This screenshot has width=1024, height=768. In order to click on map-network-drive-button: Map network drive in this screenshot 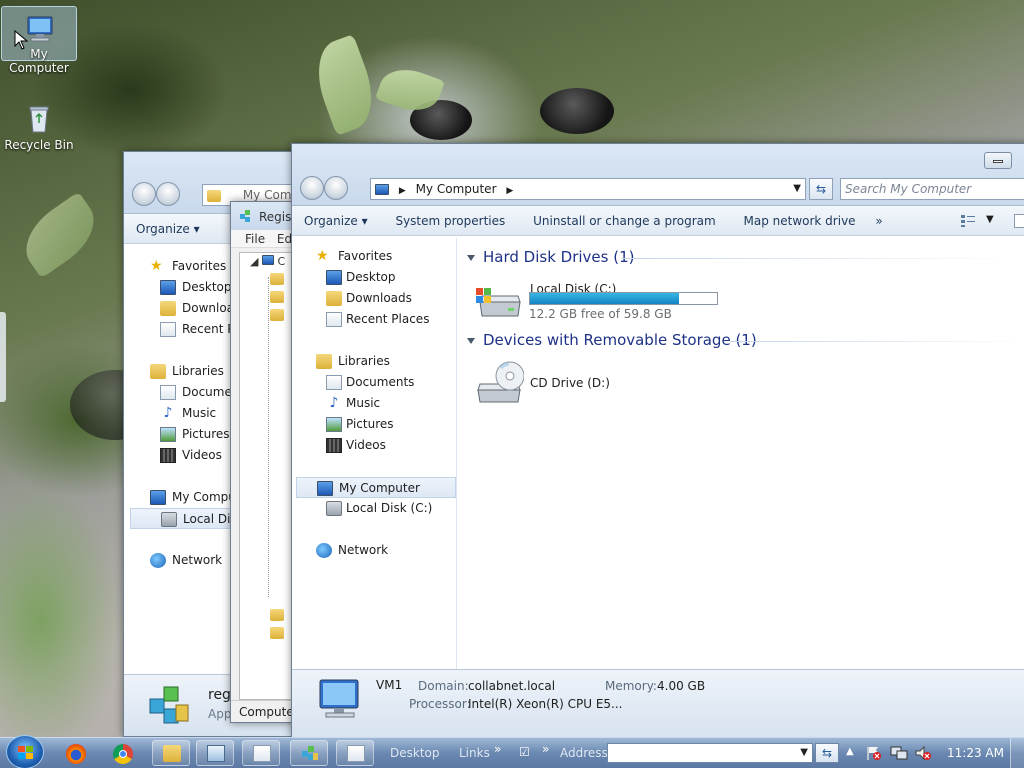, I will do `click(800, 221)`.